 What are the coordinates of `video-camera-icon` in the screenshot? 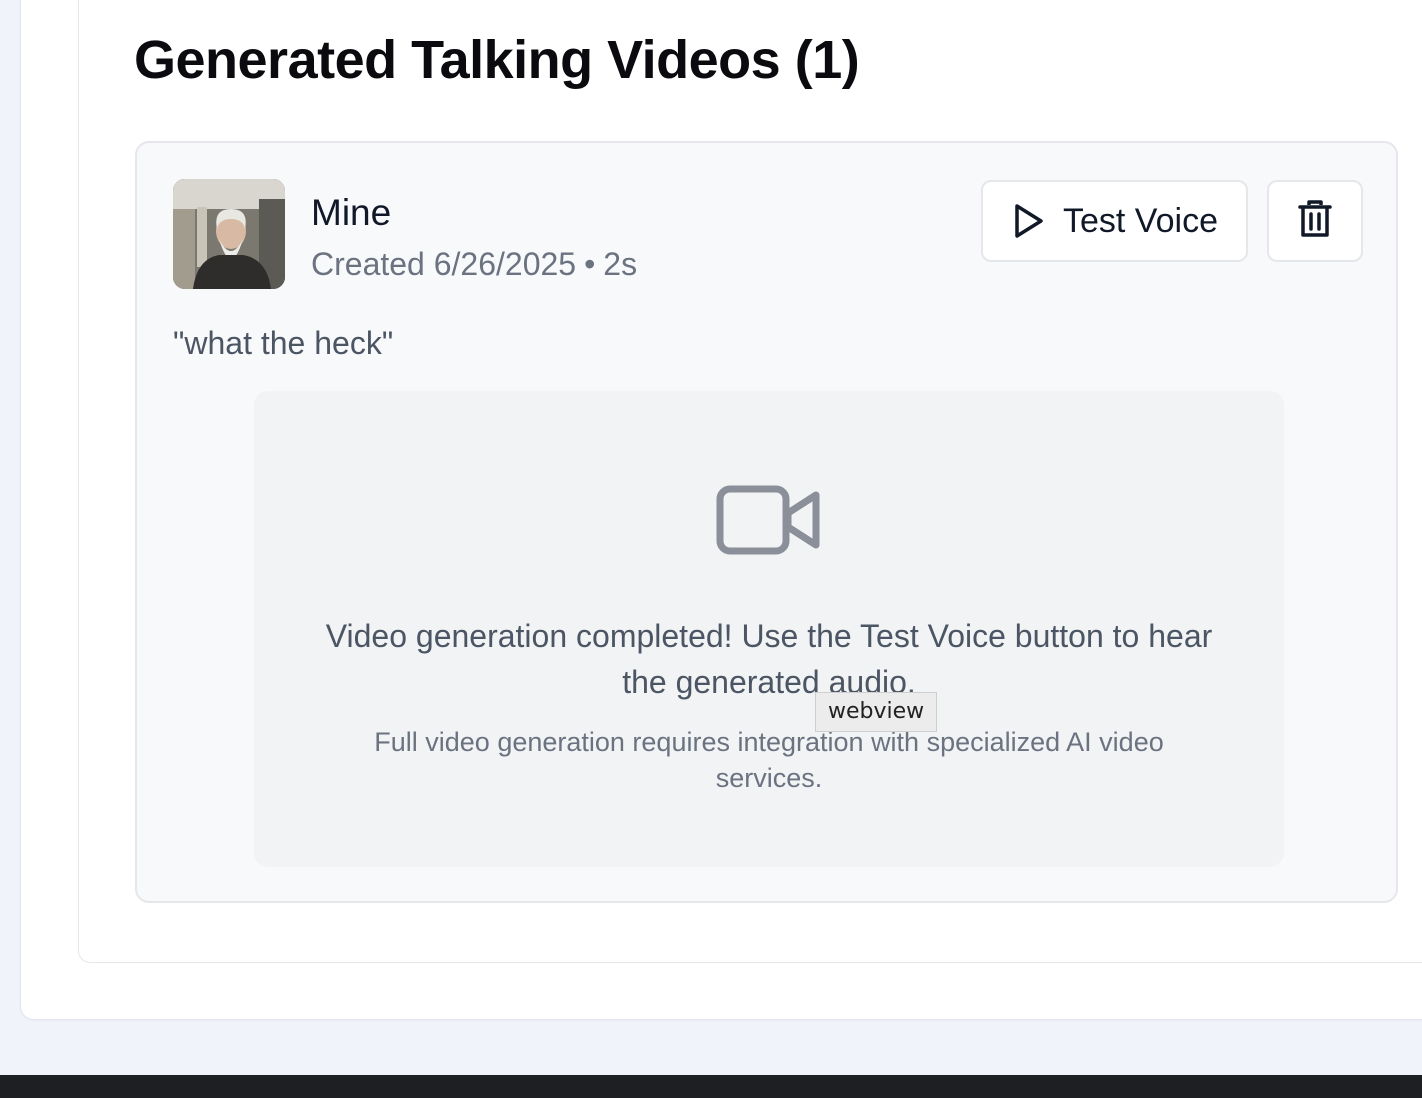 It's located at (768, 520).